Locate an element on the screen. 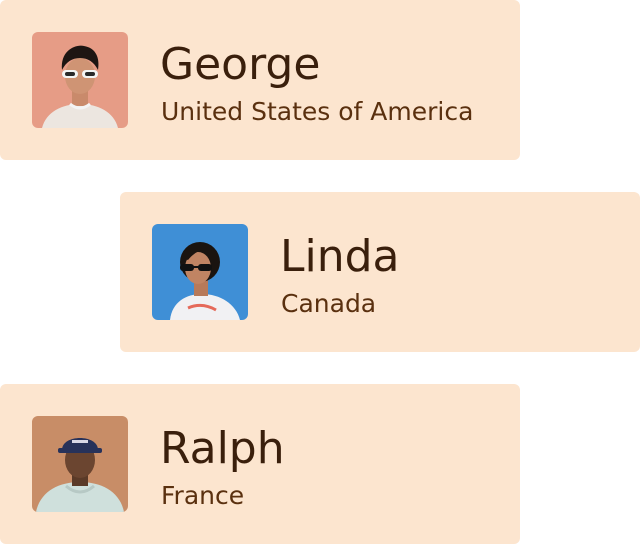 The height and width of the screenshot is (544, 640). profile-country: United States of America is located at coordinates (317, 111).